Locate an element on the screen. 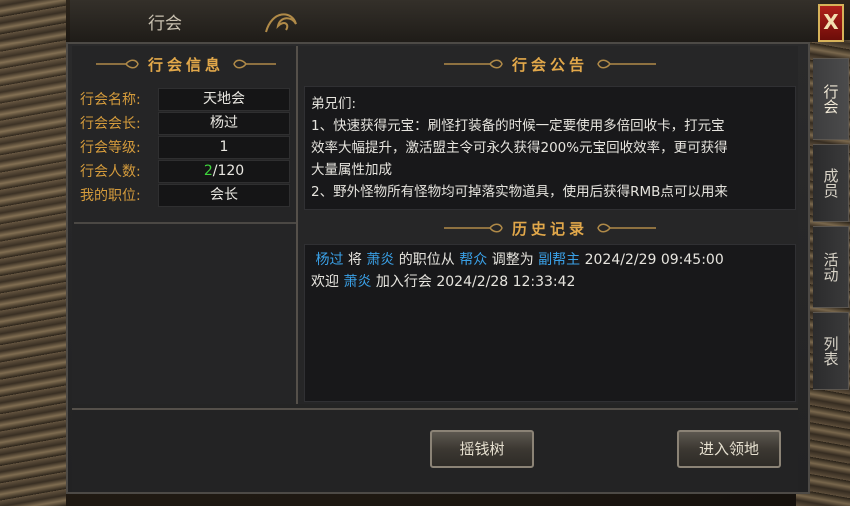  tab-guild: 行会 is located at coordinates (831, 99).